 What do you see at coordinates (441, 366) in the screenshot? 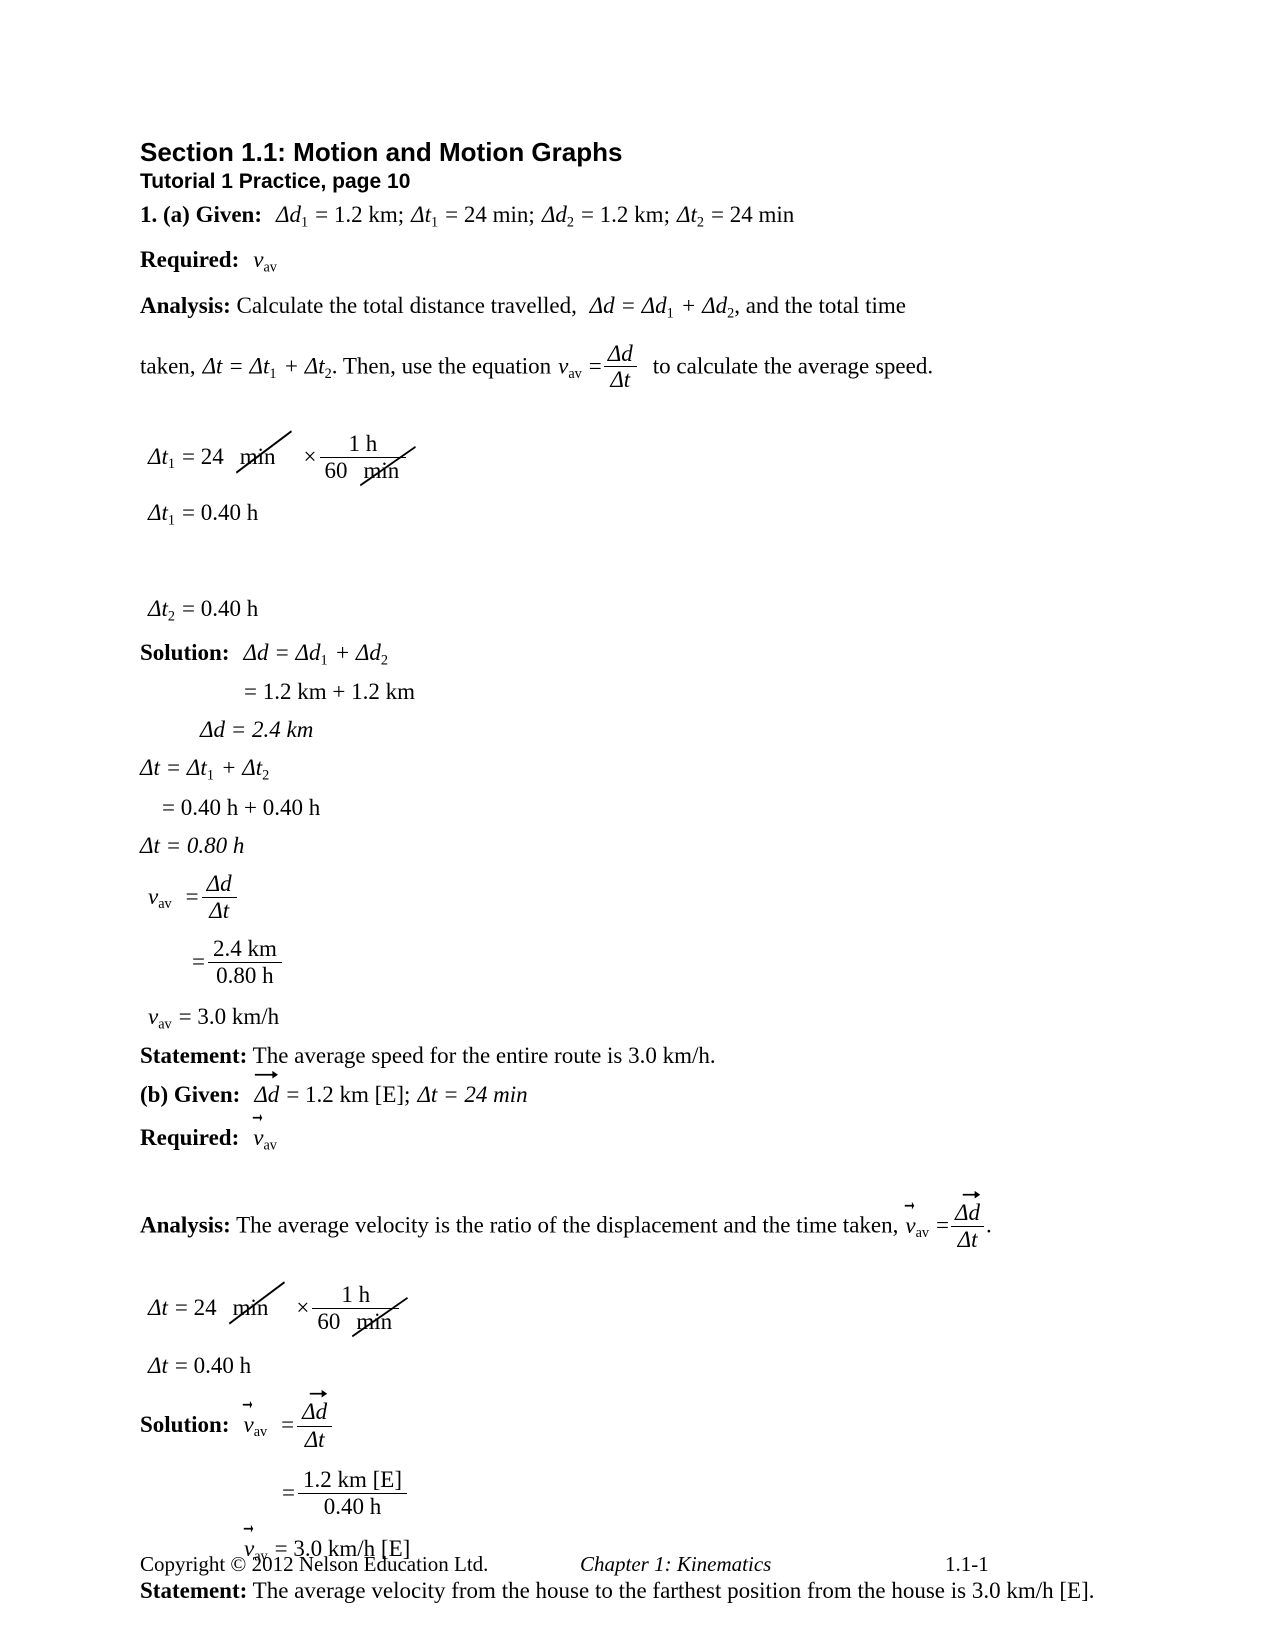
I see `analysis-text-4: . Then, use the equation` at bounding box center [441, 366].